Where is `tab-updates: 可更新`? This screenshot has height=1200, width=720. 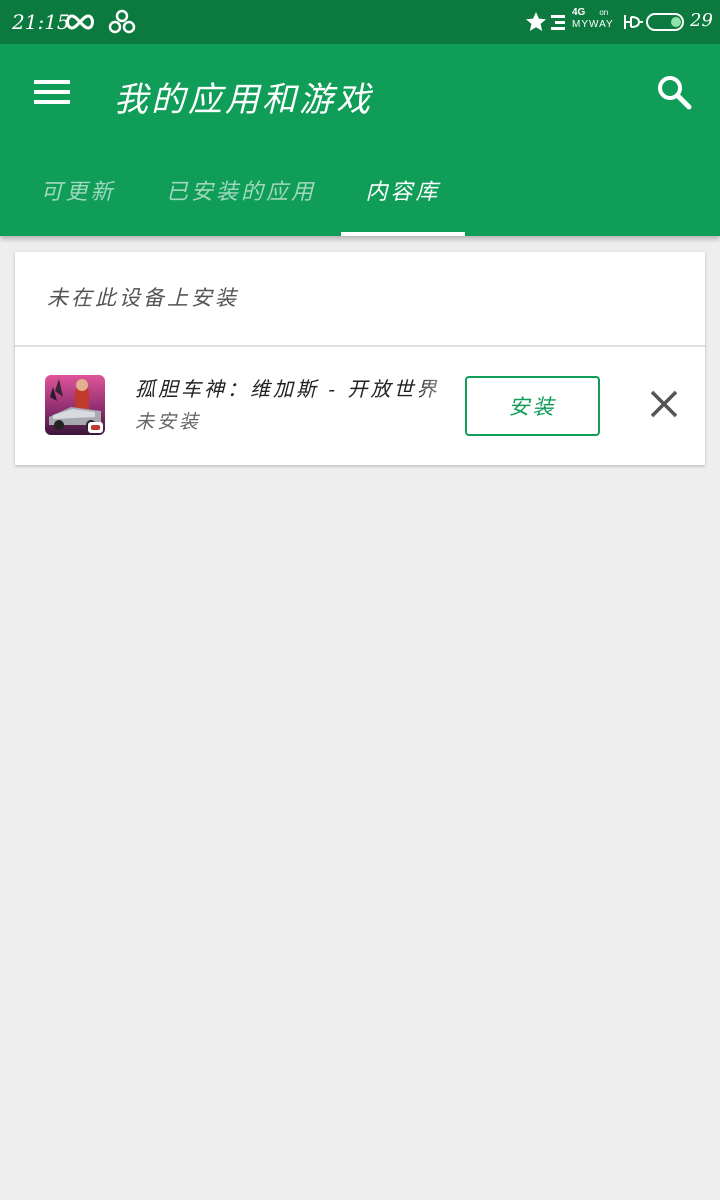
tab-updates: 可更新 is located at coordinates (78, 190).